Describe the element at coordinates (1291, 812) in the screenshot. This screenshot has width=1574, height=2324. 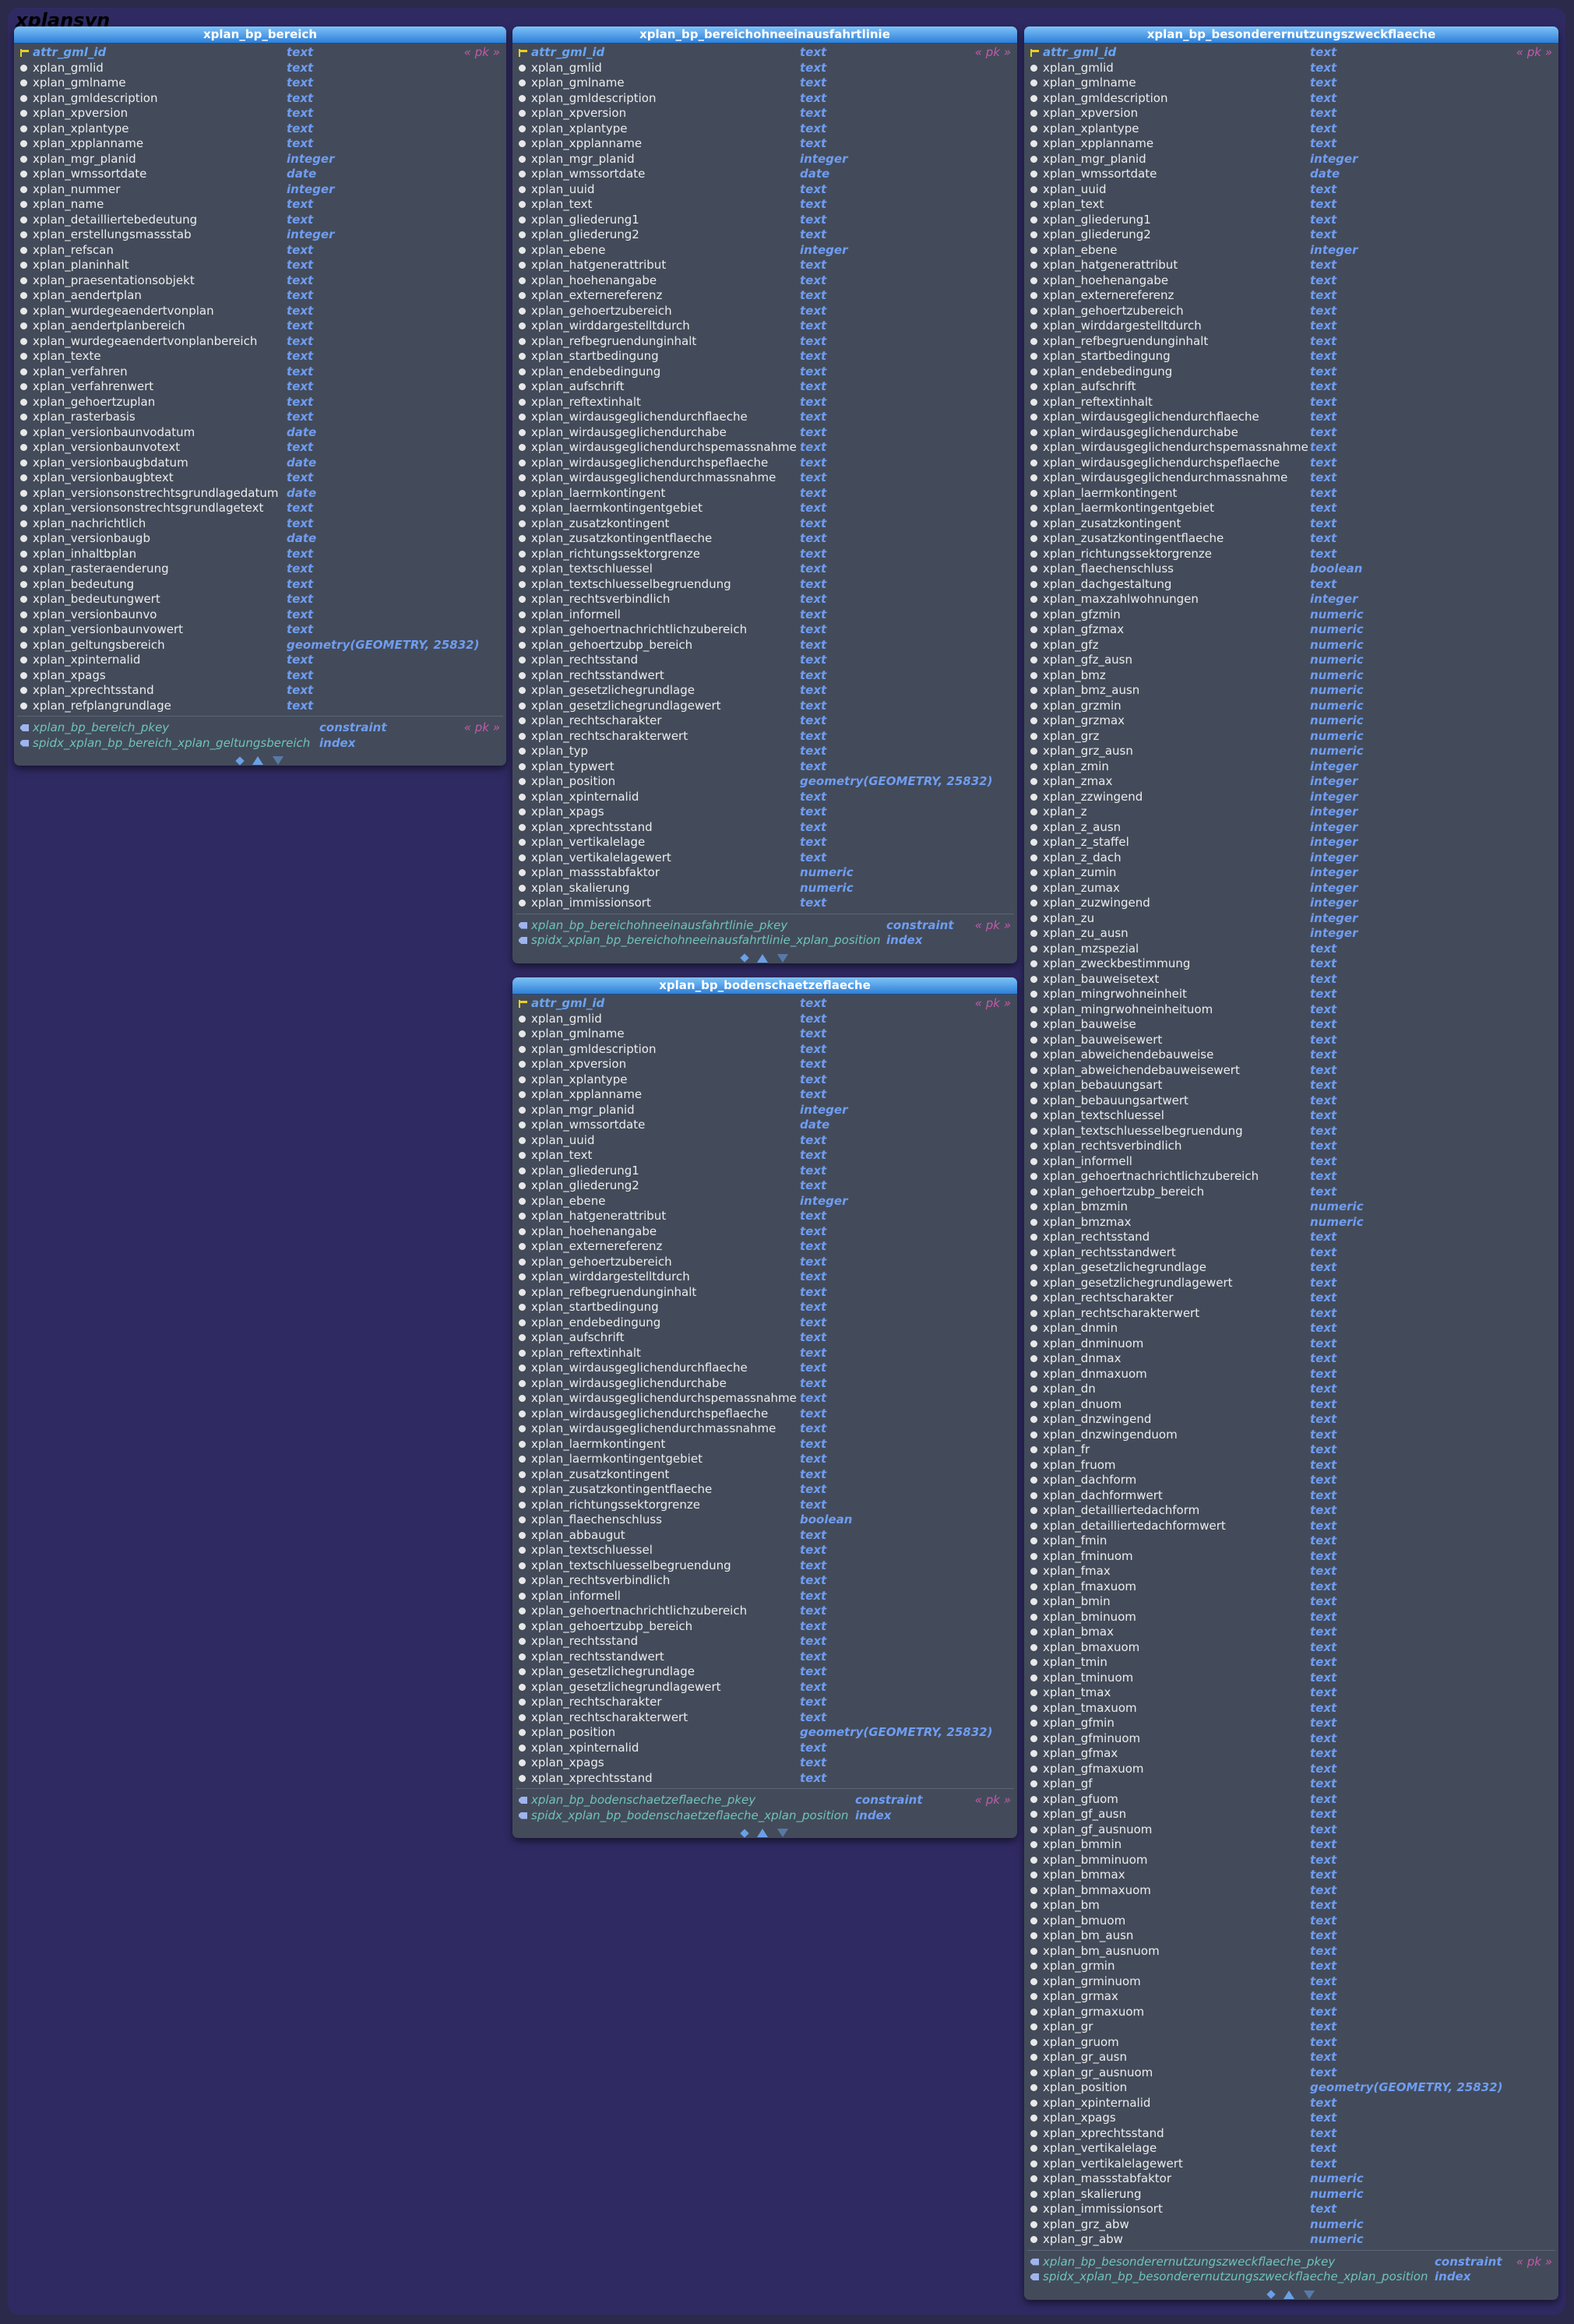
I see `column-row: xplan_z integer` at that location.